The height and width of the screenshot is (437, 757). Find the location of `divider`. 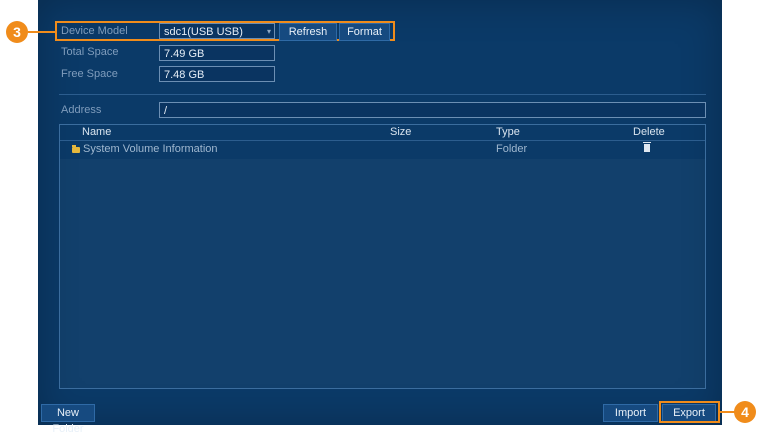

divider is located at coordinates (382, 94).